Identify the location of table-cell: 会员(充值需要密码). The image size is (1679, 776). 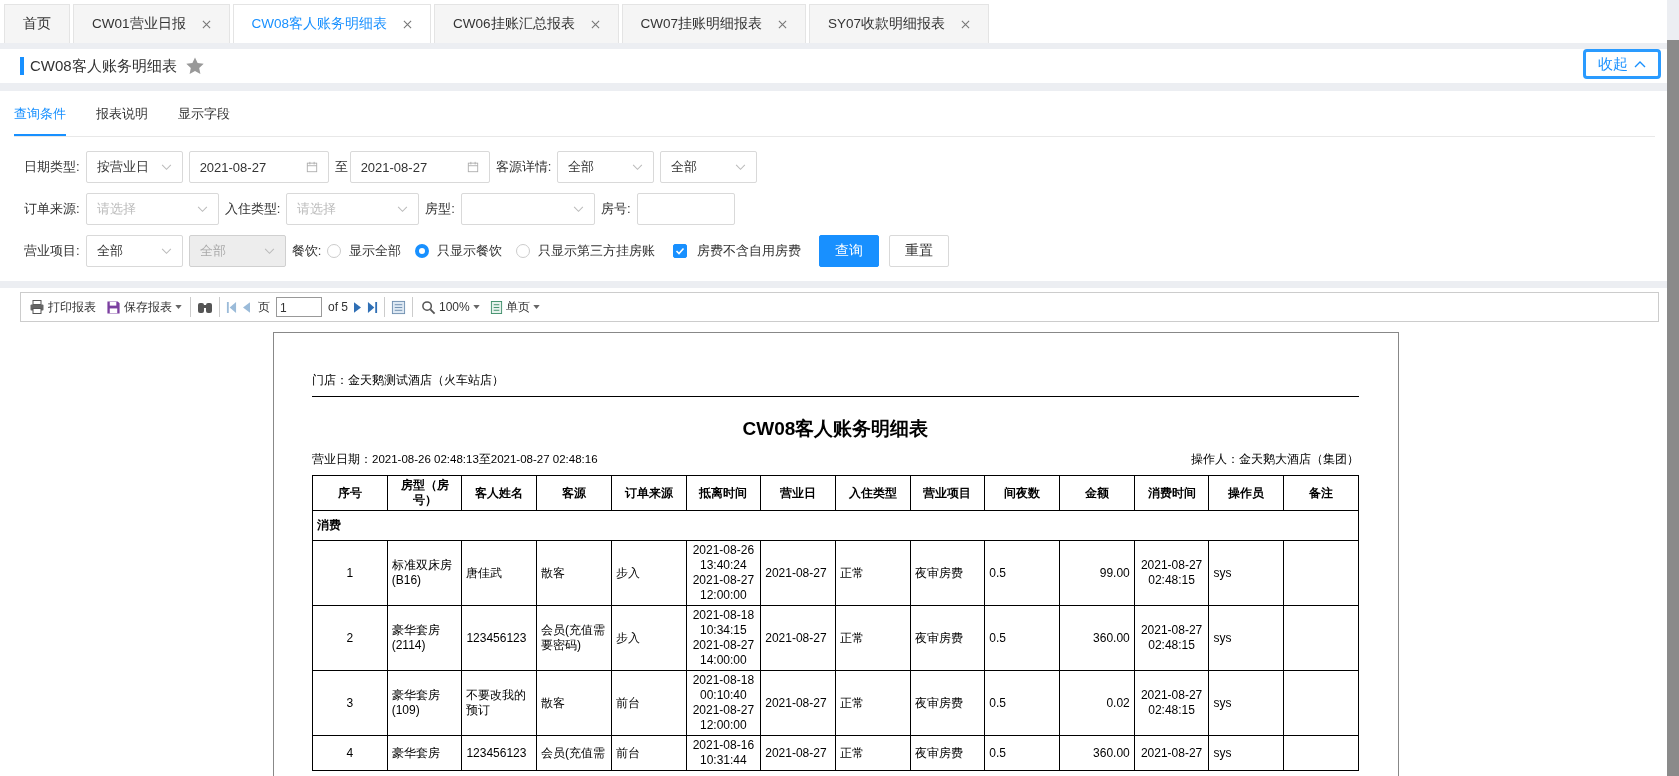
(574, 638).